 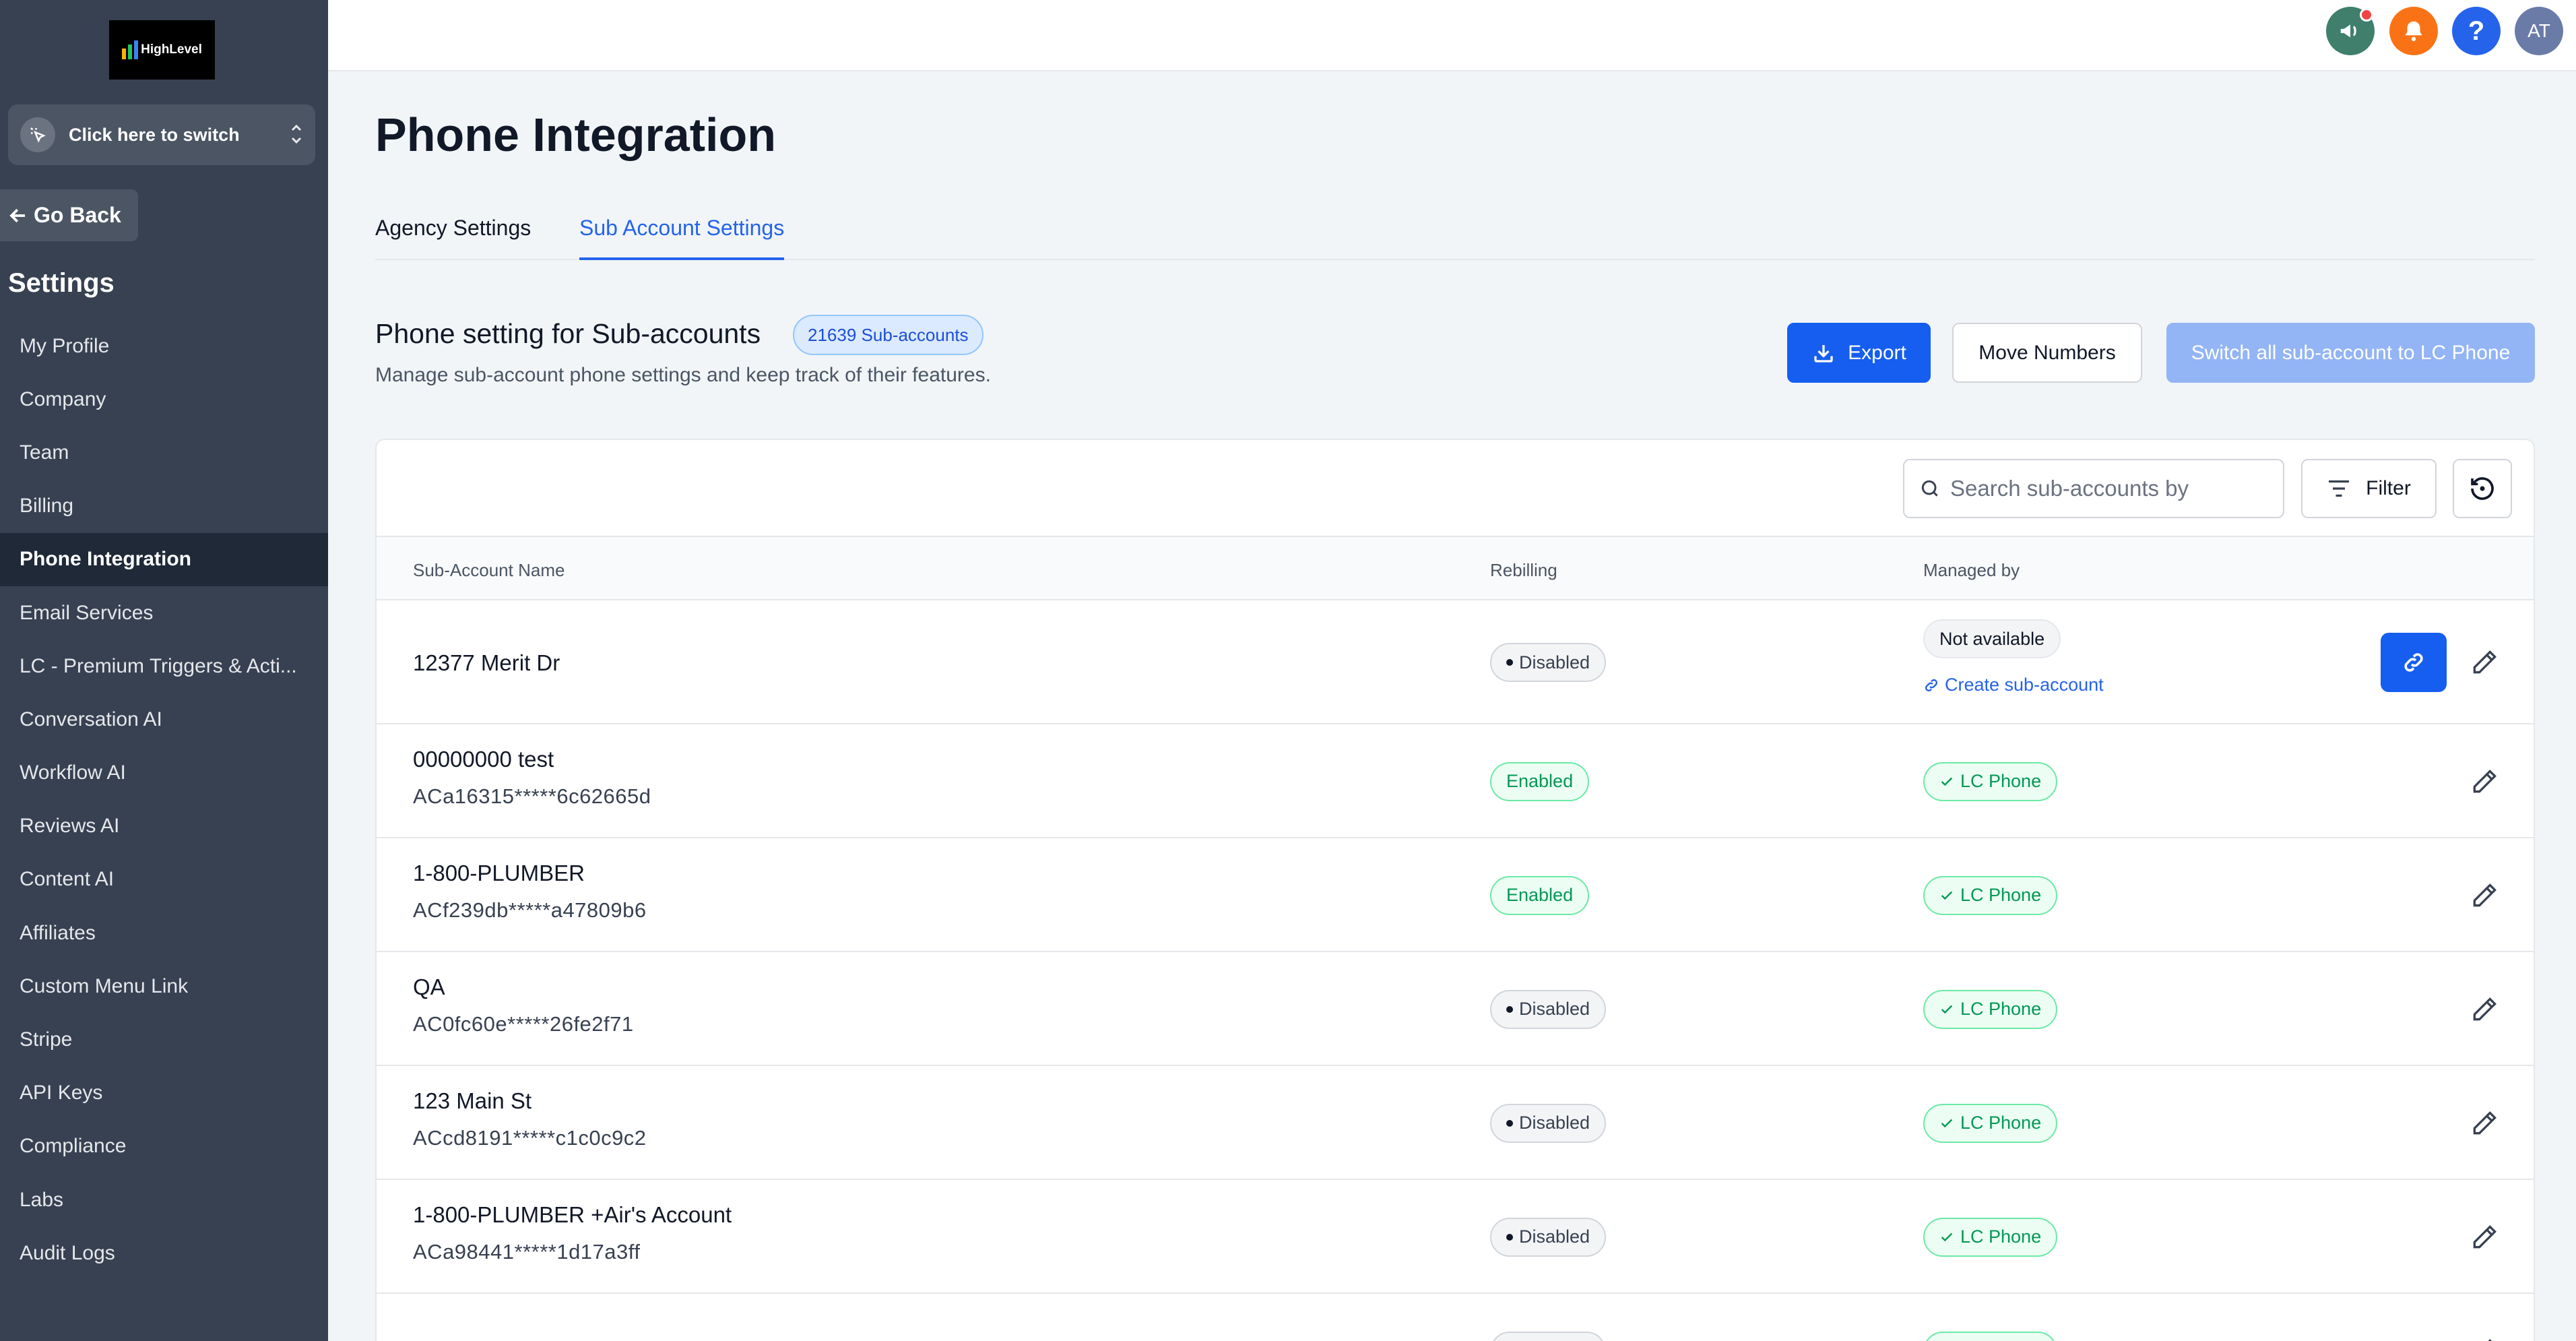 I want to click on arrow-left-icon, so click(x=17, y=215).